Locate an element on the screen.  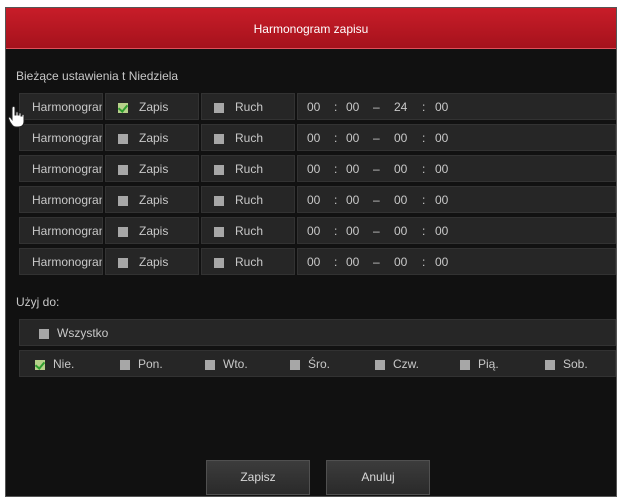
day-label: Czw. is located at coordinates (406, 364).